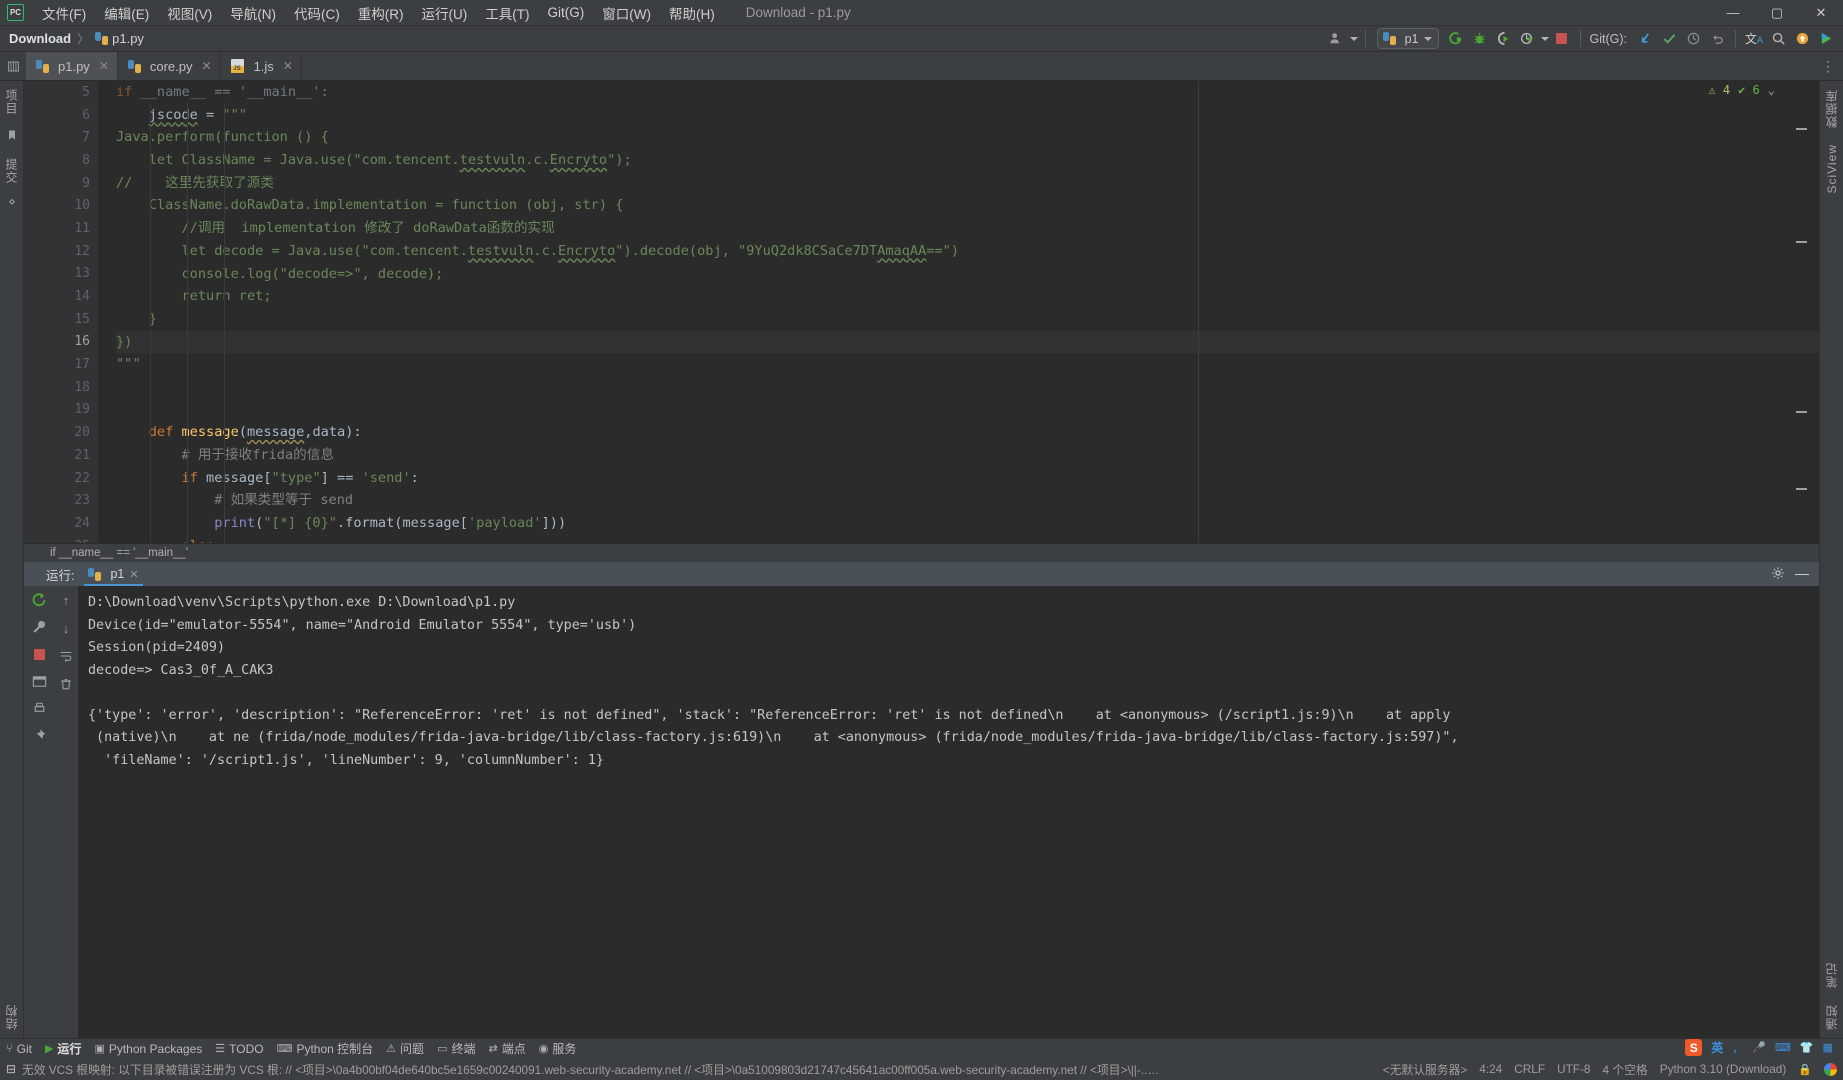 The image size is (1843, 1080). What do you see at coordinates (61, 92) in the screenshot?
I see `gutter-line-5: 5` at bounding box center [61, 92].